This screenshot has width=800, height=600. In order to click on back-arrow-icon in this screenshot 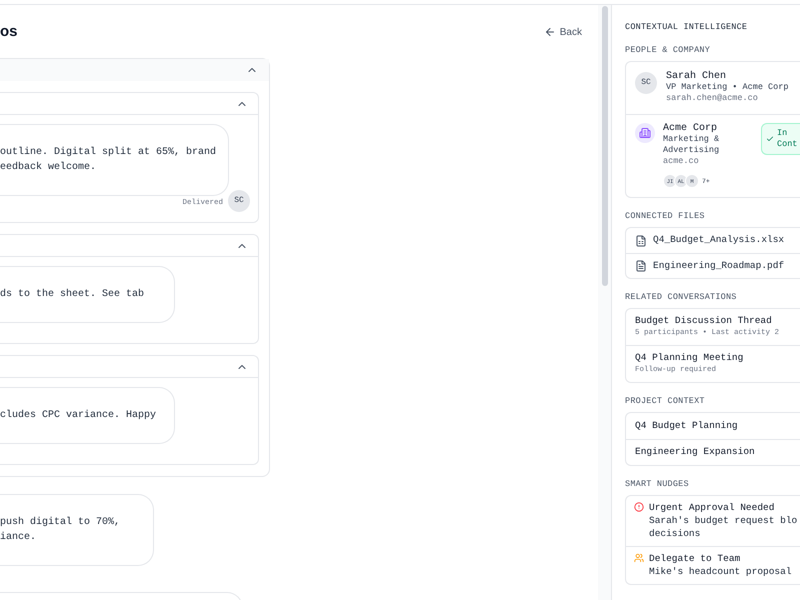, I will do `click(550, 32)`.